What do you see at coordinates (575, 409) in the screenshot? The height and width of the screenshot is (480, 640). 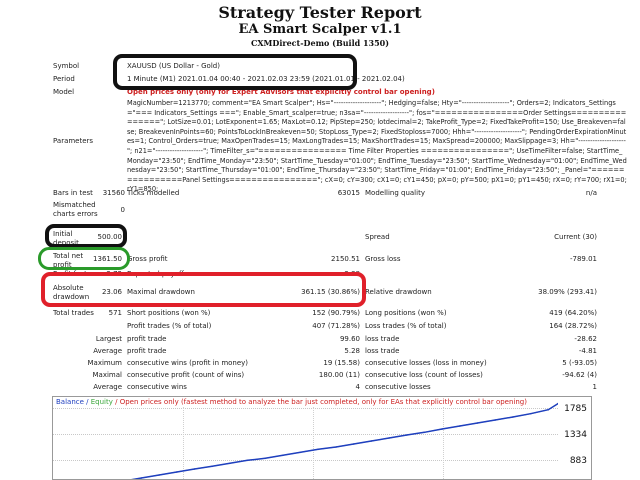 I see `y-tick-label: 1785` at bounding box center [575, 409].